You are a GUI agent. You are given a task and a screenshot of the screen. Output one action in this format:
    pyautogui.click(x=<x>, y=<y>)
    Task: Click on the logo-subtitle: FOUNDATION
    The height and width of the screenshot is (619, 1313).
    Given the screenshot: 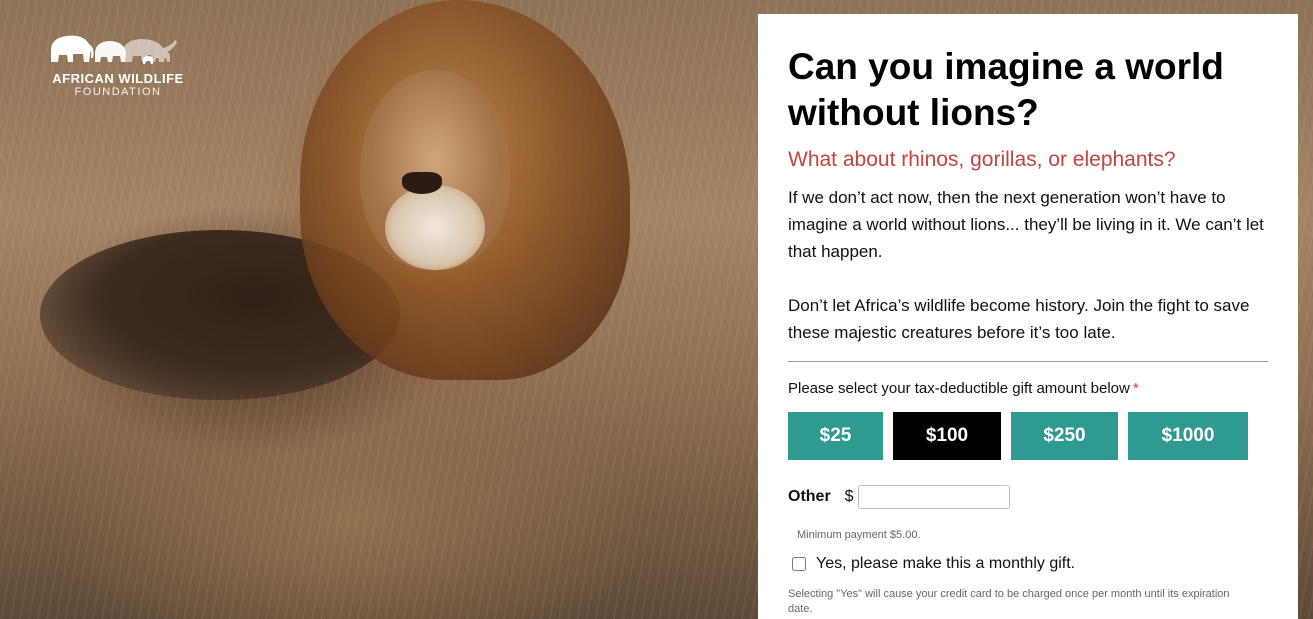 What is the action you would take?
    pyautogui.click(x=118, y=92)
    